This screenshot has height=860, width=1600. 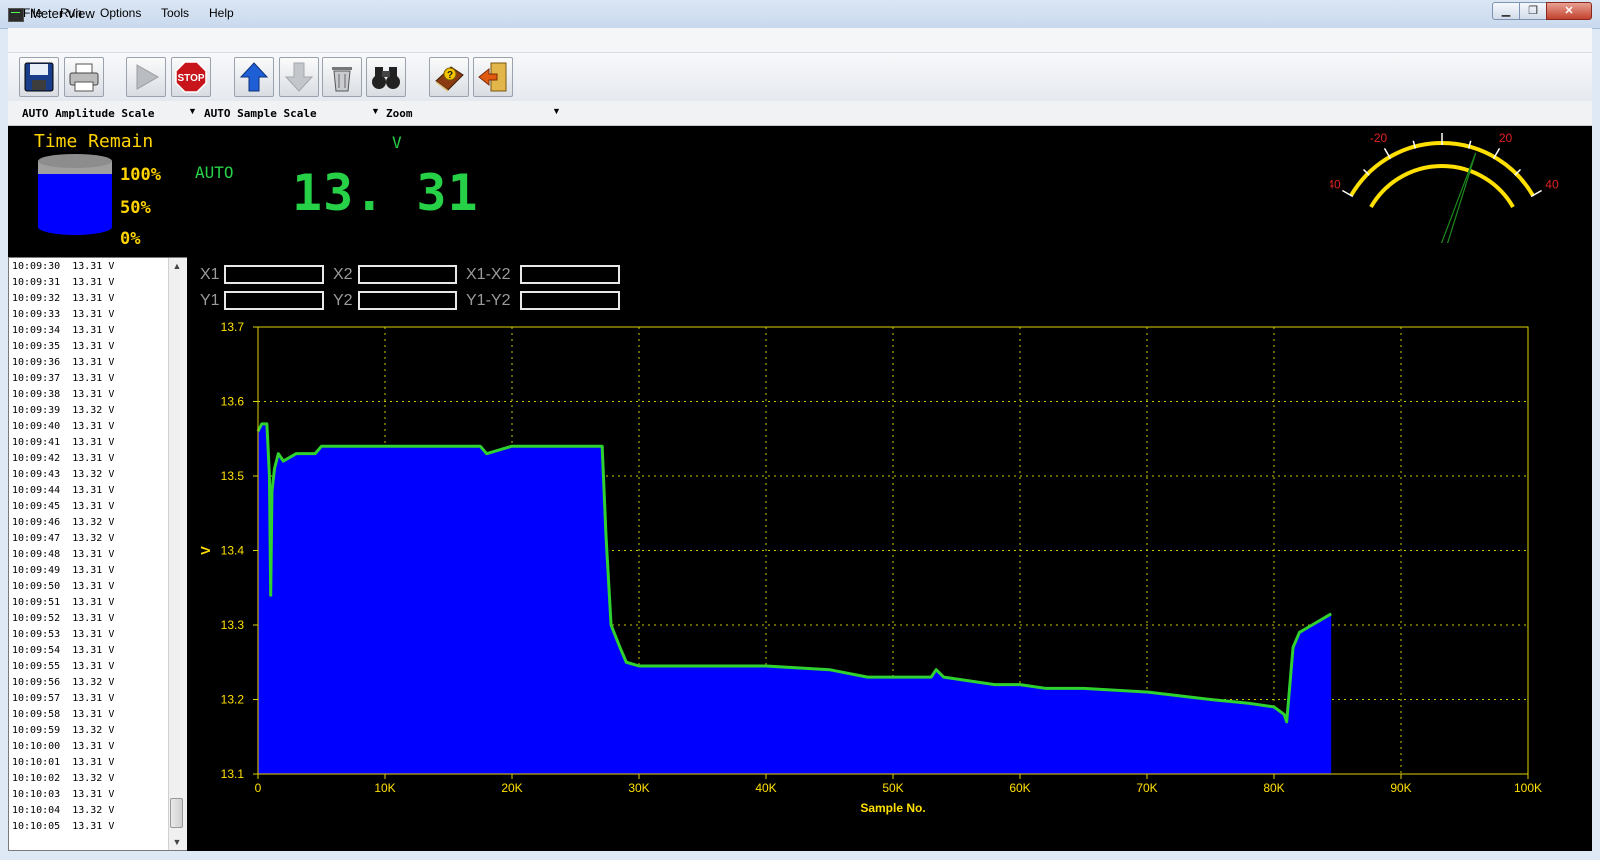 What do you see at coordinates (63, 730) in the screenshot?
I see `log-row: 10:09:59 13.32 V` at bounding box center [63, 730].